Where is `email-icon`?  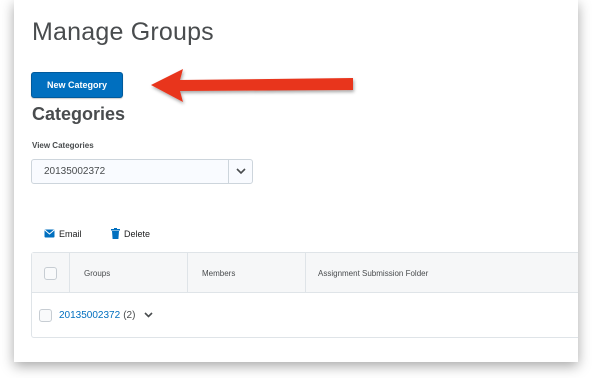
email-icon is located at coordinates (49, 234).